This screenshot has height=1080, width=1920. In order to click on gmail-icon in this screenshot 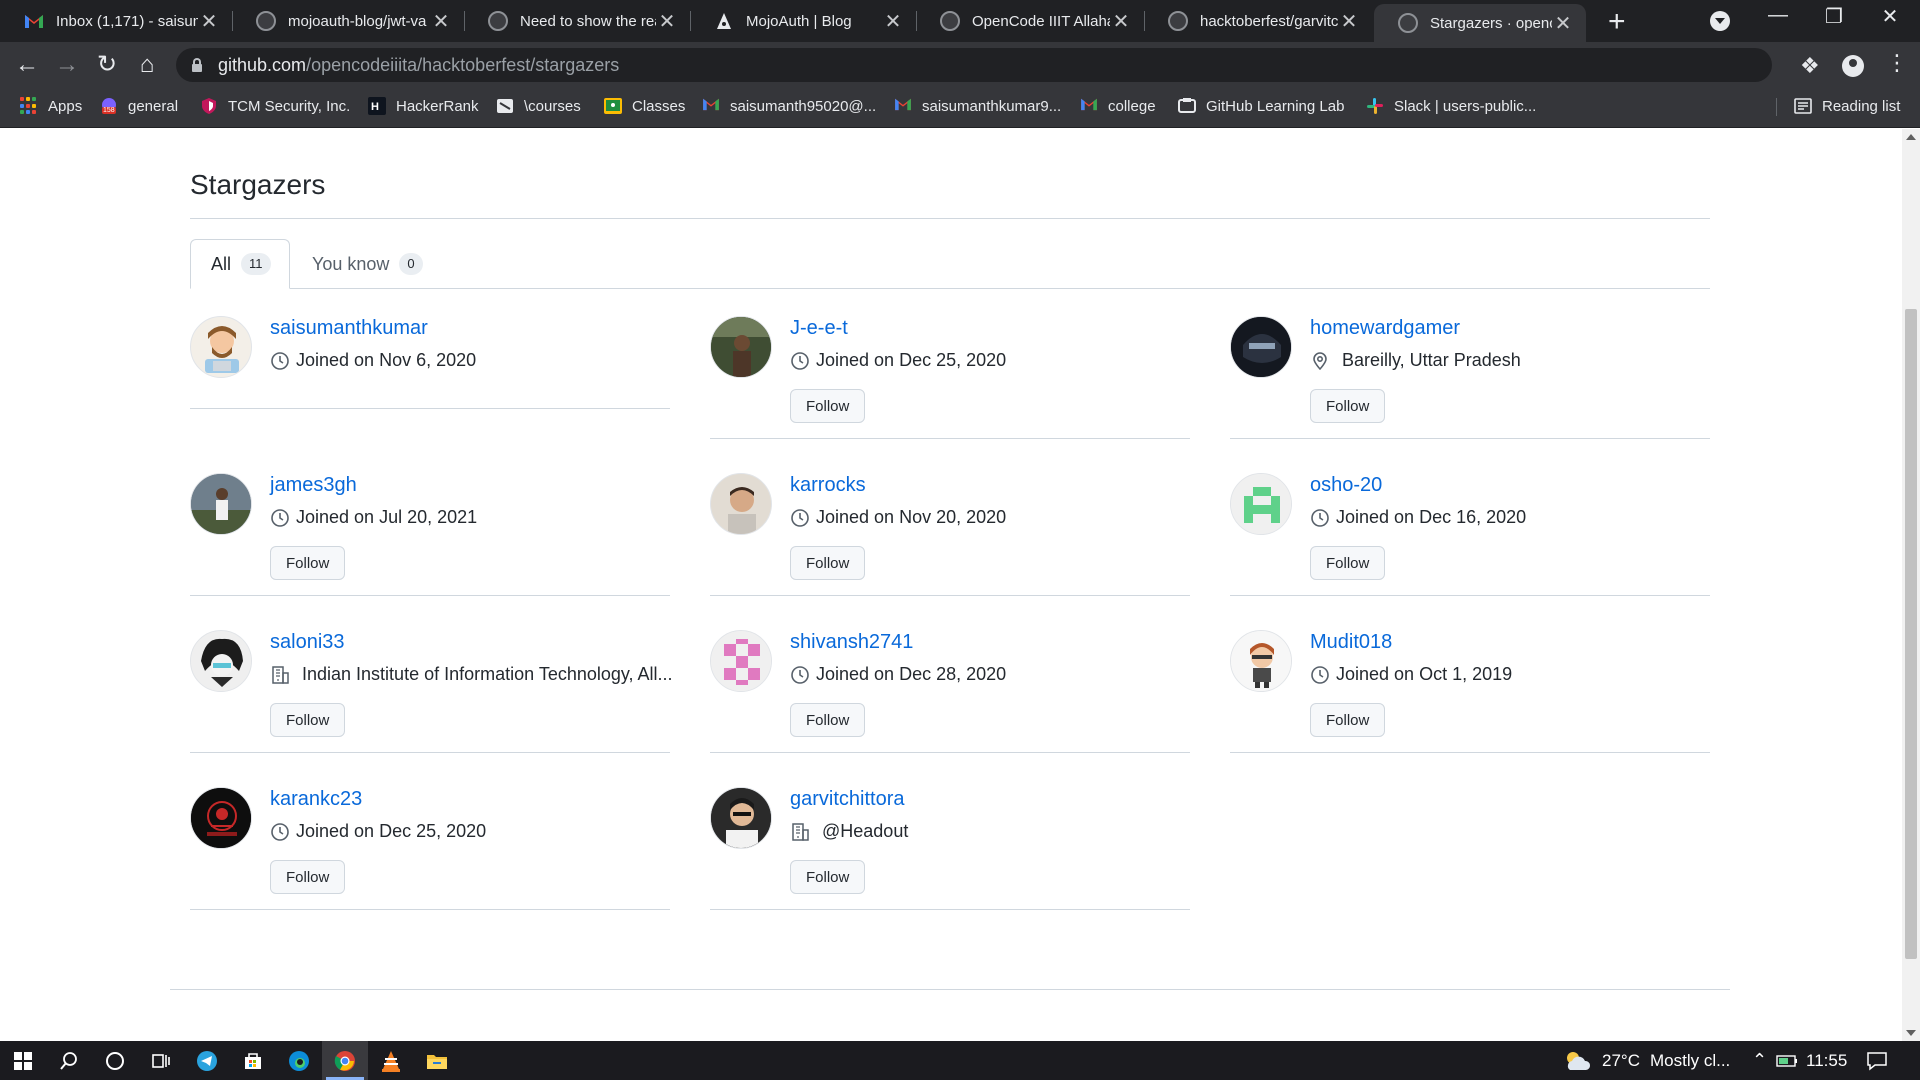, I will do `click(34, 21)`.